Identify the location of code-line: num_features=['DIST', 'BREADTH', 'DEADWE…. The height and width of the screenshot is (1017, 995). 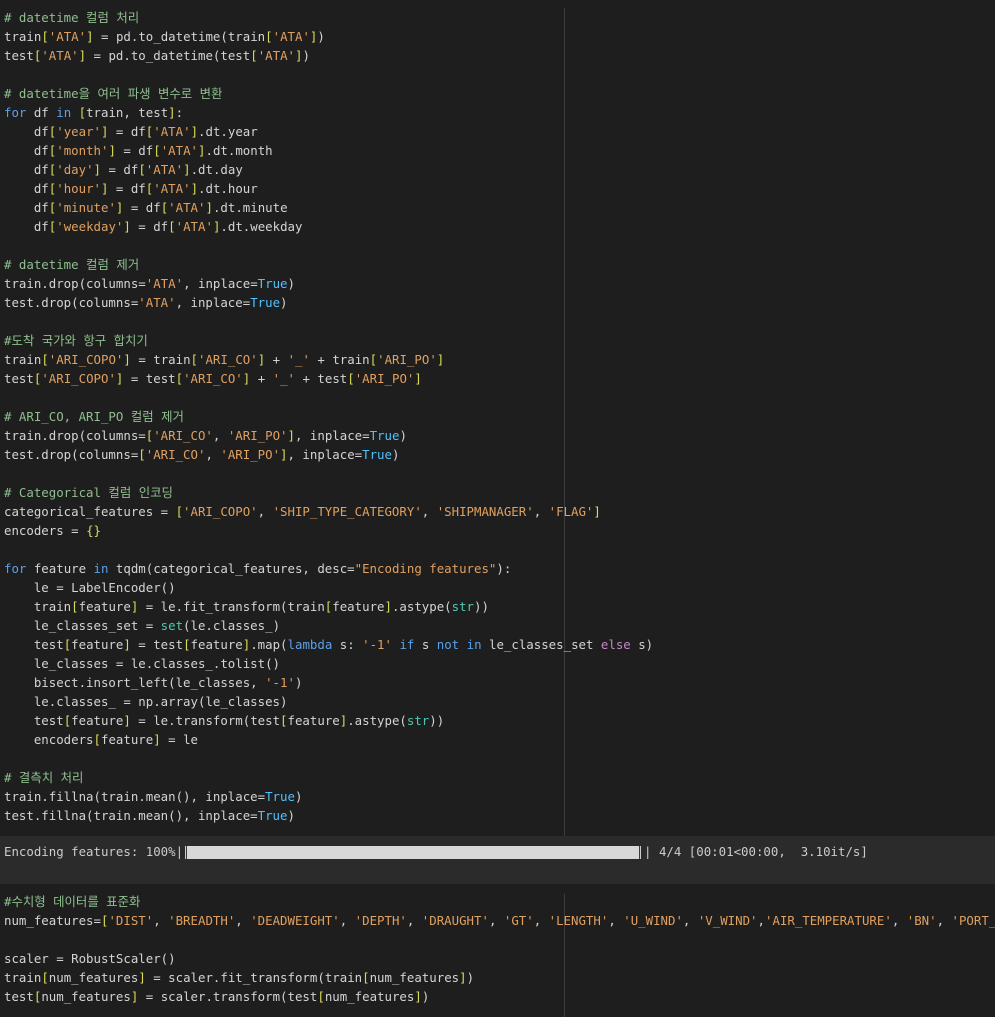
(499, 920).